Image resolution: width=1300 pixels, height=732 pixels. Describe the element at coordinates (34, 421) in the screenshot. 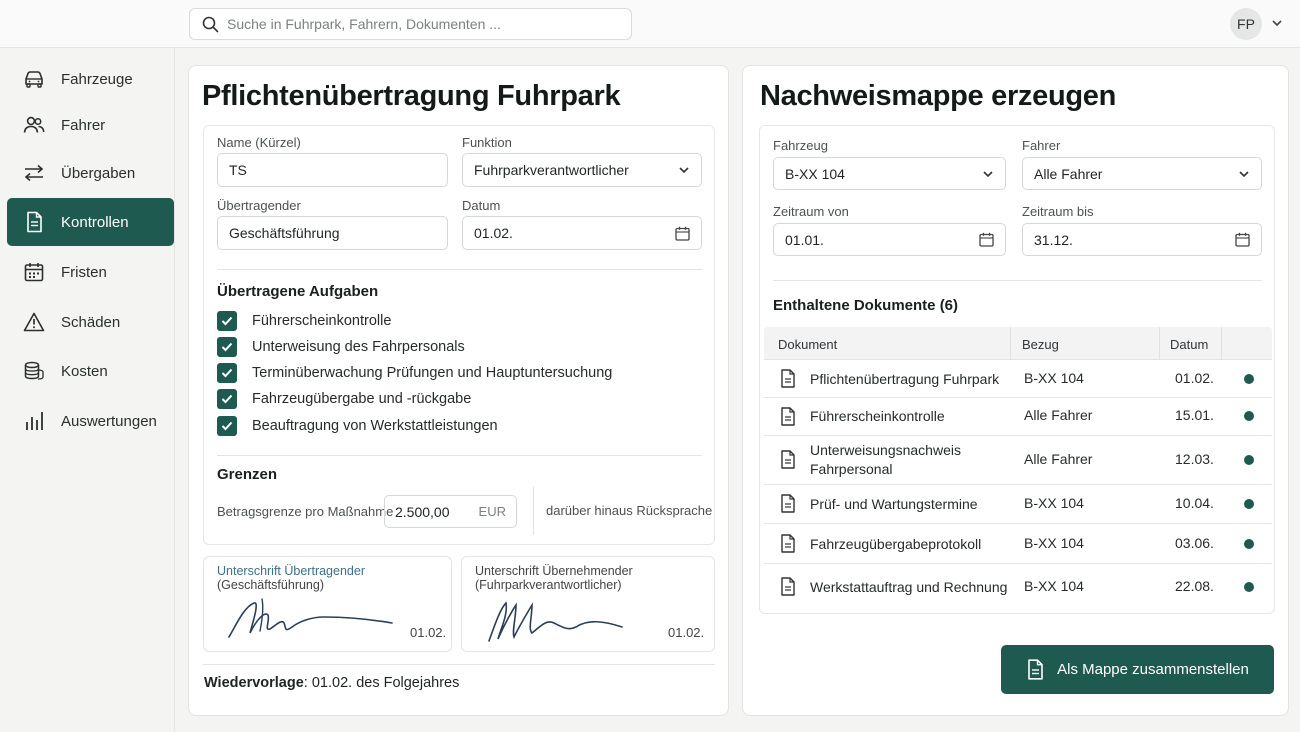

I see `bar-chart-icon` at that location.